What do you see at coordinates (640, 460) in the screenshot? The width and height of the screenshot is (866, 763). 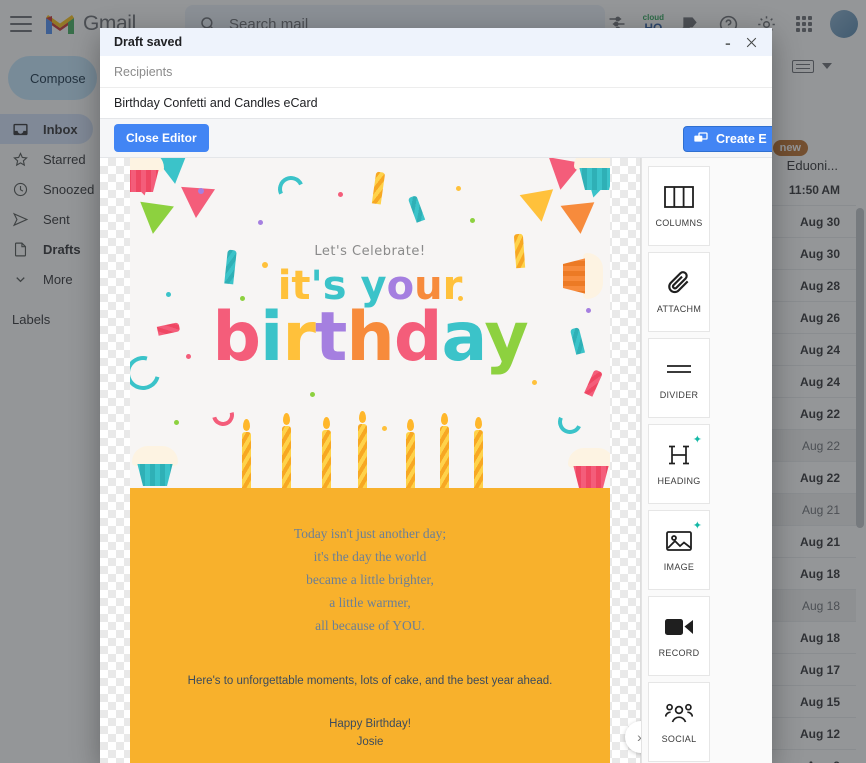 I see `canvas-divider` at bounding box center [640, 460].